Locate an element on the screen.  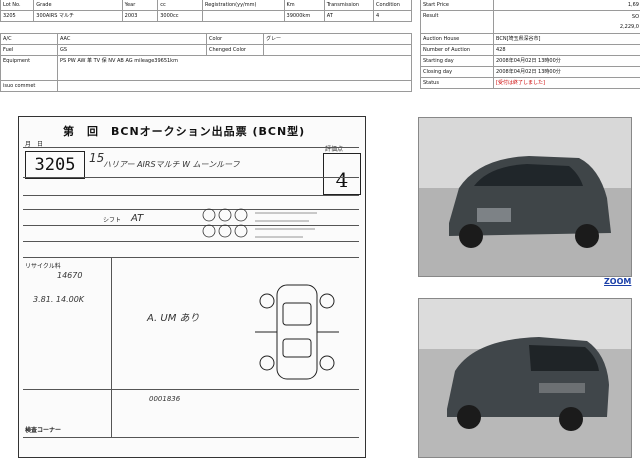
result-value-price: 2,229,0 is located at coordinates (567, 27).